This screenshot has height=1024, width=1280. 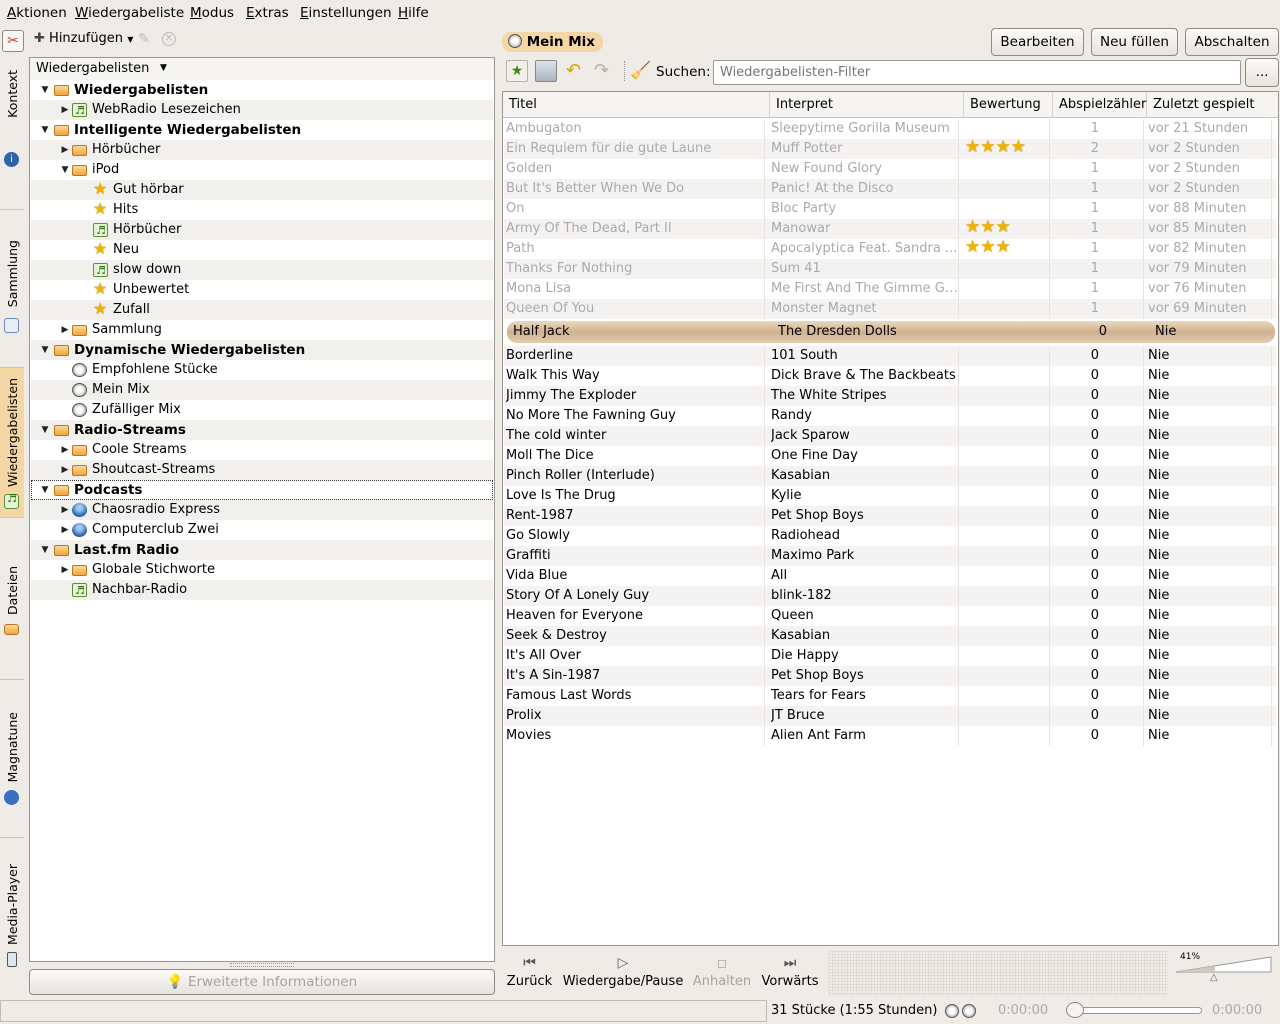 I want to click on menu-aktionen: Aktionen, so click(x=37, y=13).